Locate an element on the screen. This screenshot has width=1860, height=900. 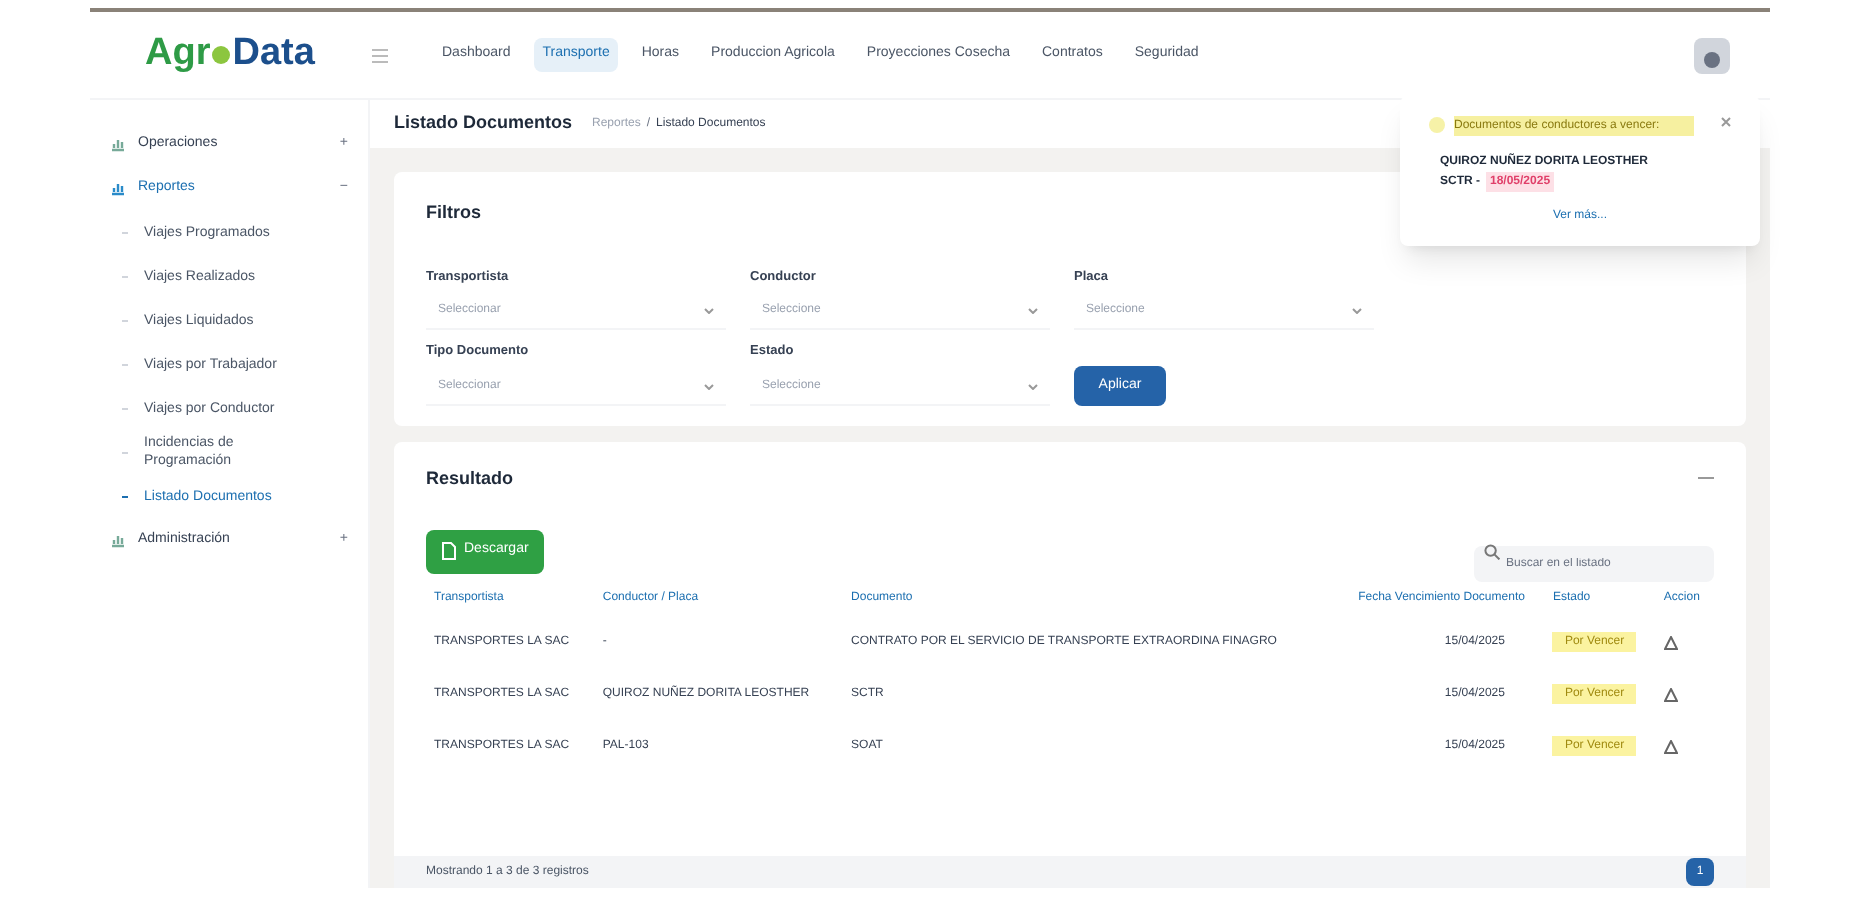
logo: Agr Data is located at coordinates (230, 54).